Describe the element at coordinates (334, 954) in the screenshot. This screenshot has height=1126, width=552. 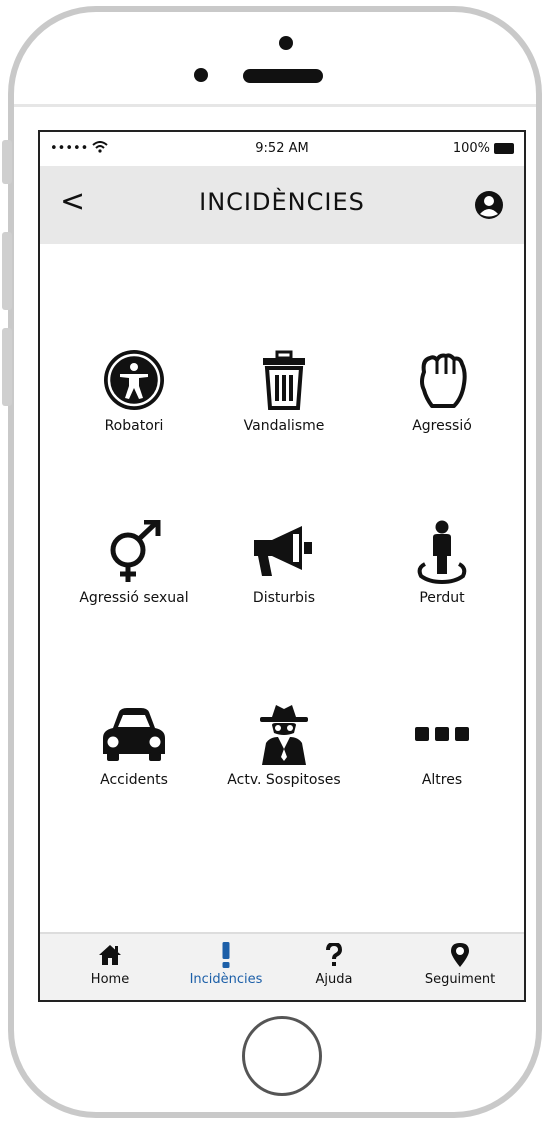
I see `question-icon` at that location.